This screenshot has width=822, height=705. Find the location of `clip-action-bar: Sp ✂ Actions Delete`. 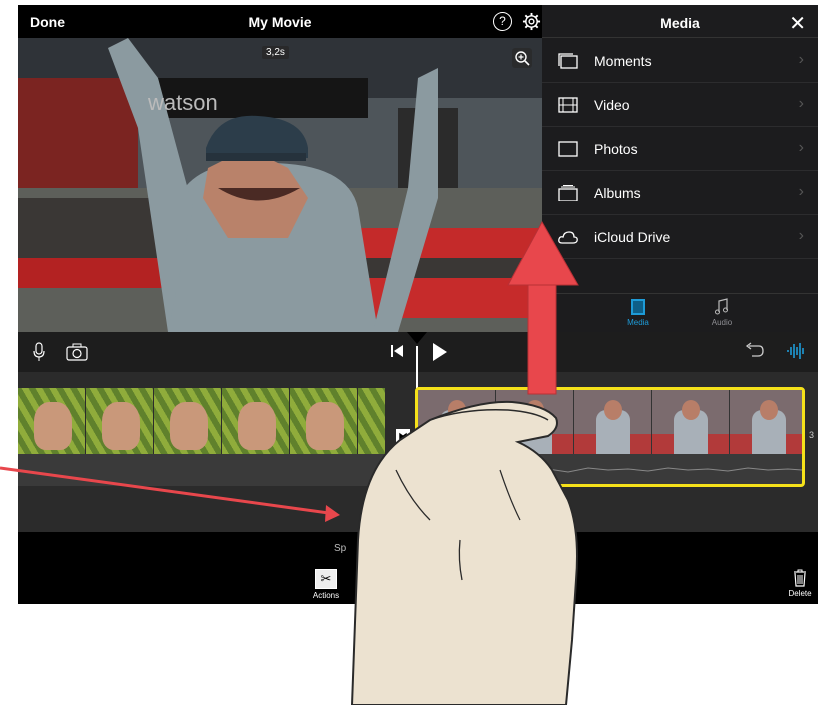

clip-action-bar: Sp ✂ Actions Delete is located at coordinates (418, 568).